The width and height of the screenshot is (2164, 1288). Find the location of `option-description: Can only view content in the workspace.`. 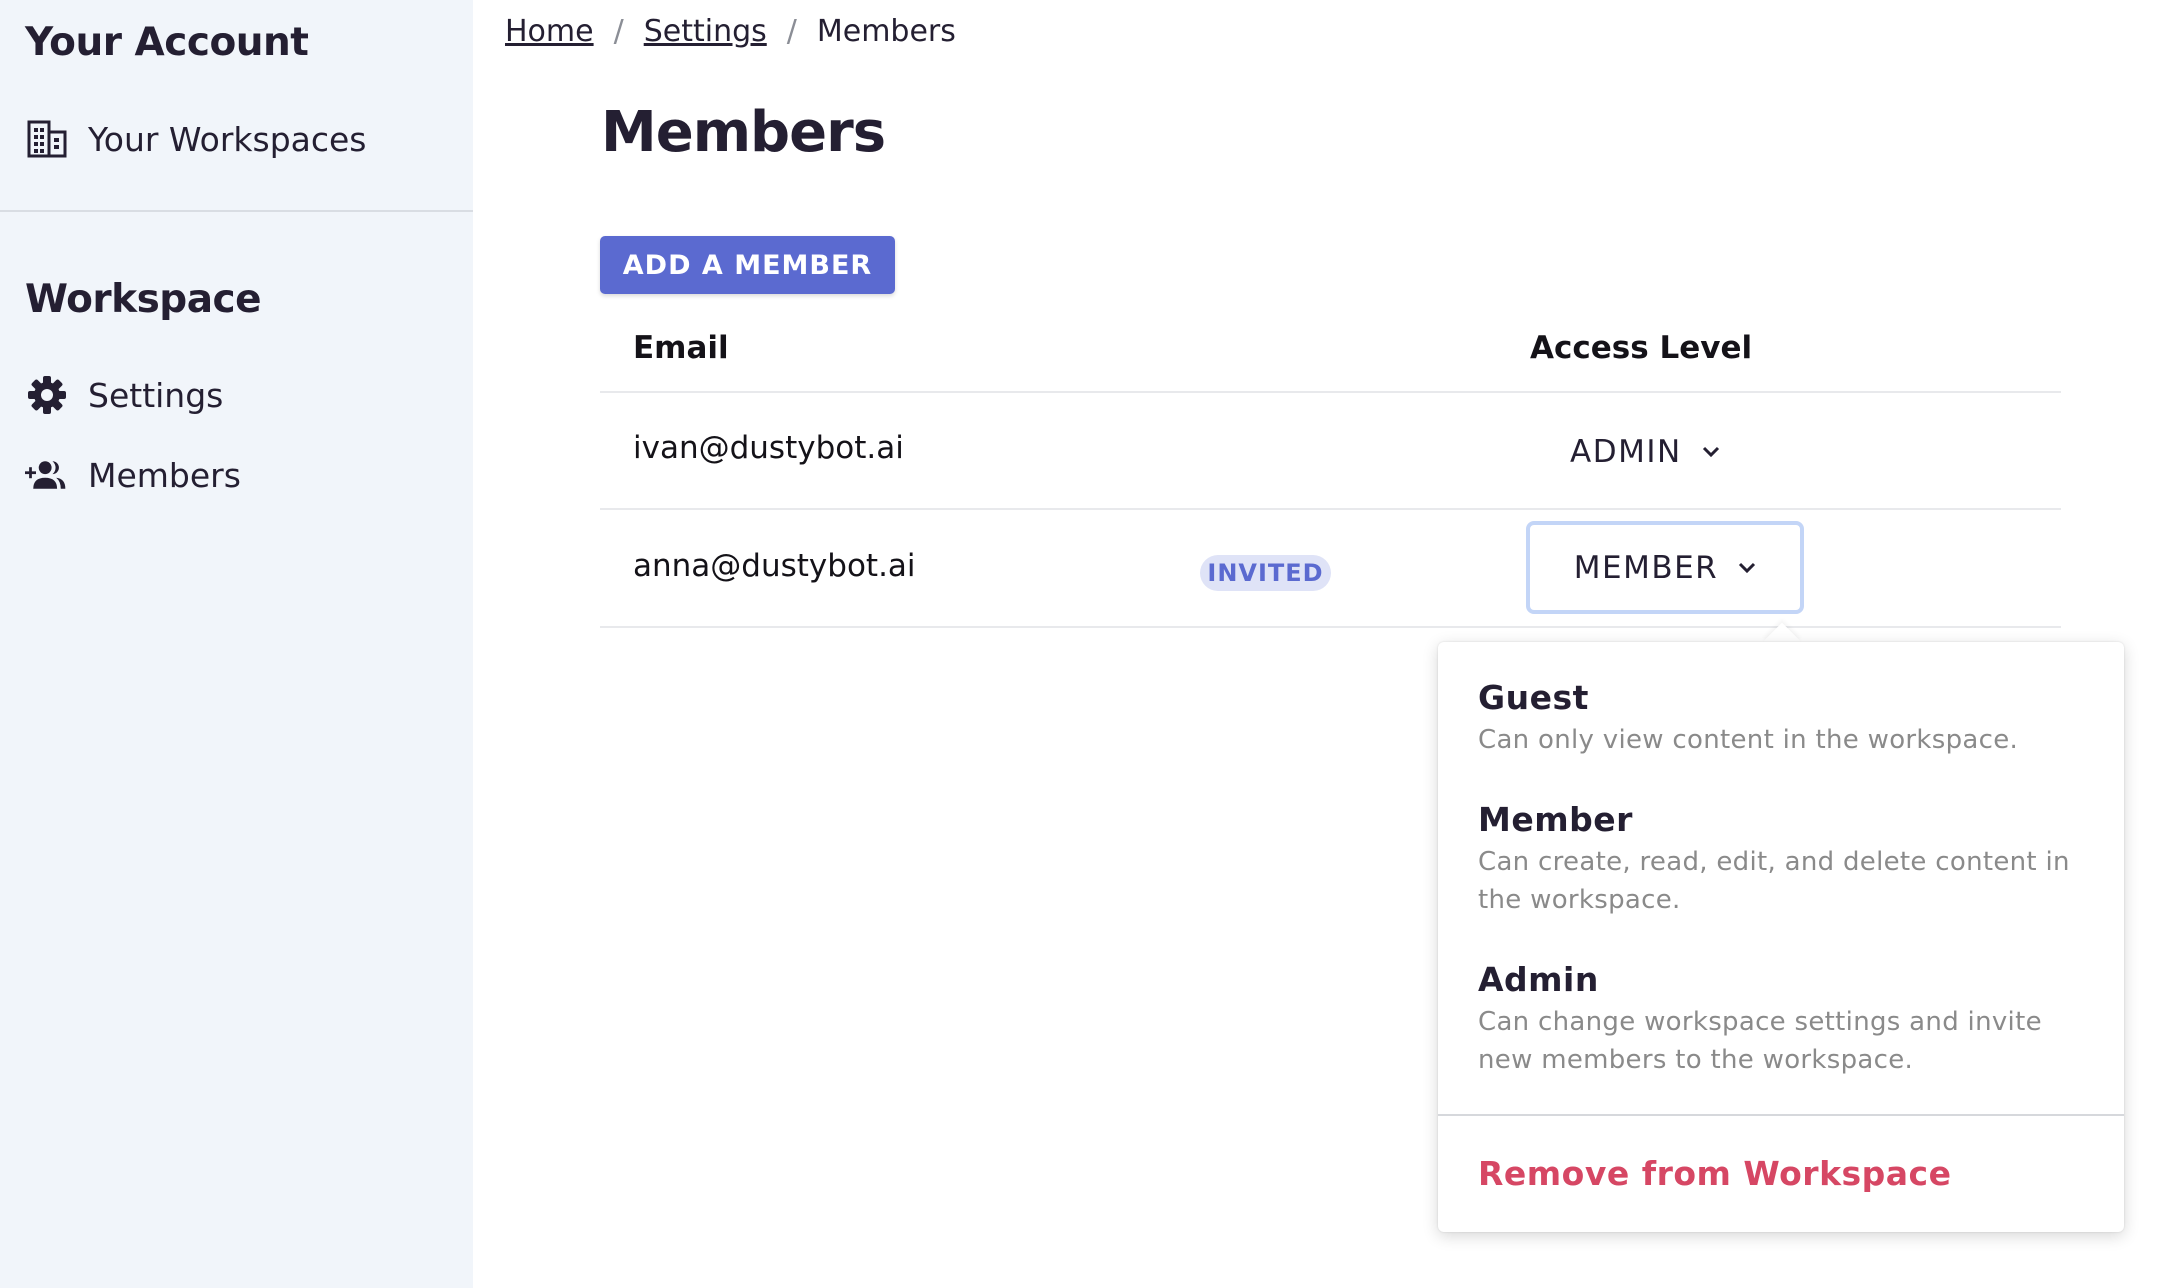

option-description: Can only view content in the workspace. is located at coordinates (1748, 740).